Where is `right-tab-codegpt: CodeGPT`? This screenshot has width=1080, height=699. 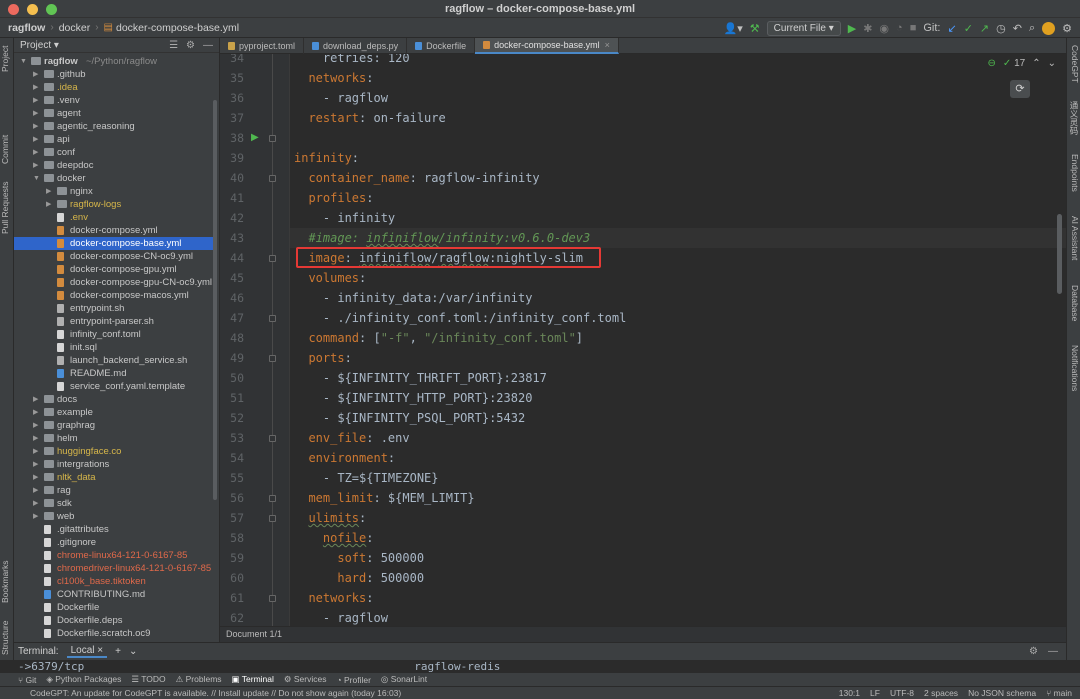
right-tab-codegpt: CodeGPT is located at coordinates (1073, 64).